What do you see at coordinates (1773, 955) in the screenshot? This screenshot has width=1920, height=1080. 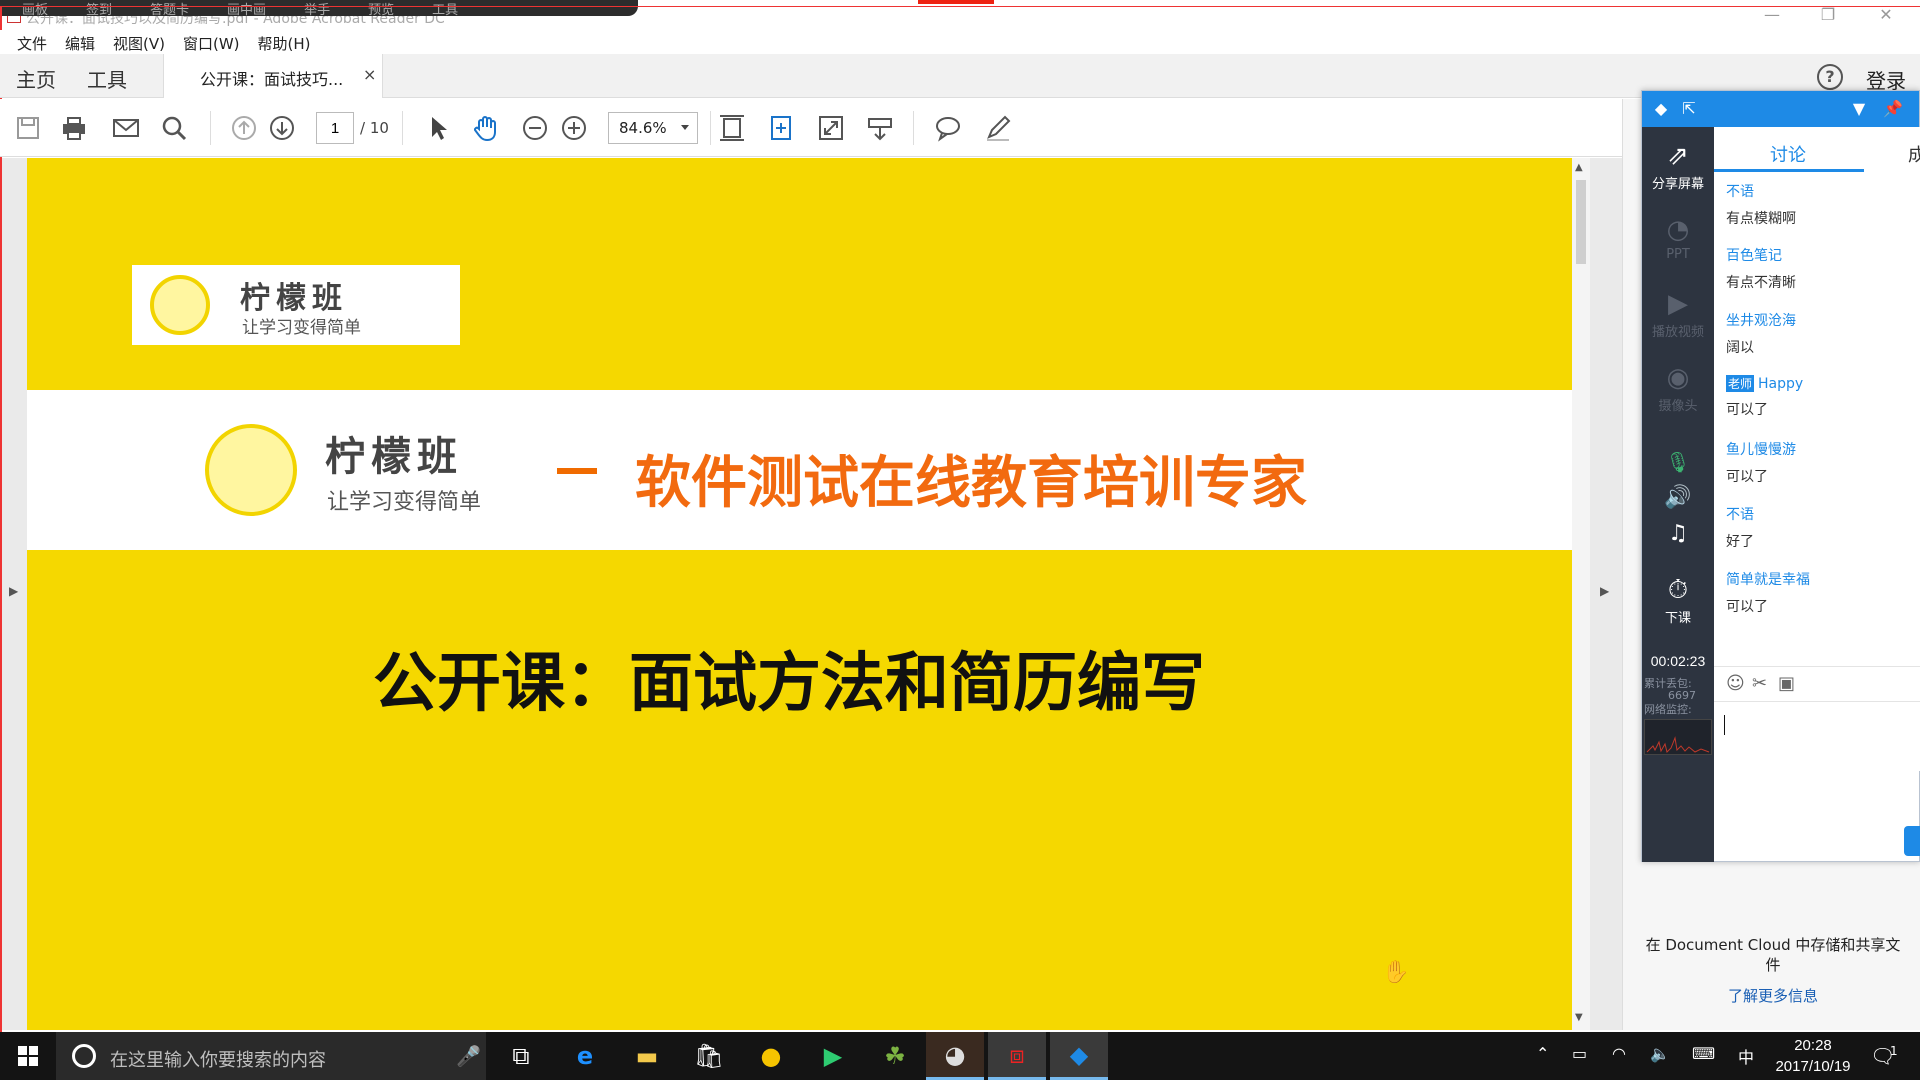 I see `document-cloud-promo: 在 Document Cloud 中存储和共享文件` at bounding box center [1773, 955].